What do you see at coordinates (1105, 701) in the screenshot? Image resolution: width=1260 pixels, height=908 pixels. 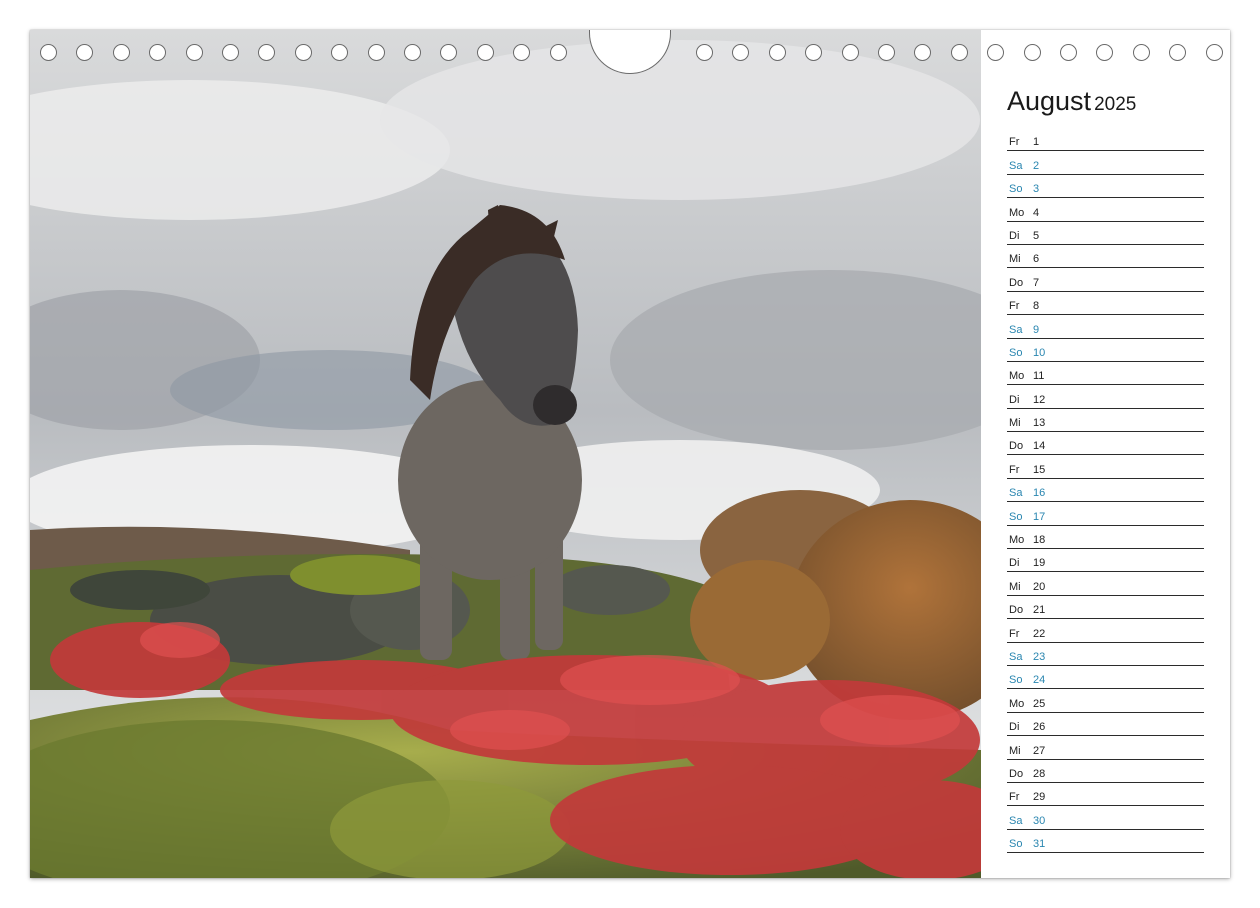 I see `day-row: Mo 25` at bounding box center [1105, 701].